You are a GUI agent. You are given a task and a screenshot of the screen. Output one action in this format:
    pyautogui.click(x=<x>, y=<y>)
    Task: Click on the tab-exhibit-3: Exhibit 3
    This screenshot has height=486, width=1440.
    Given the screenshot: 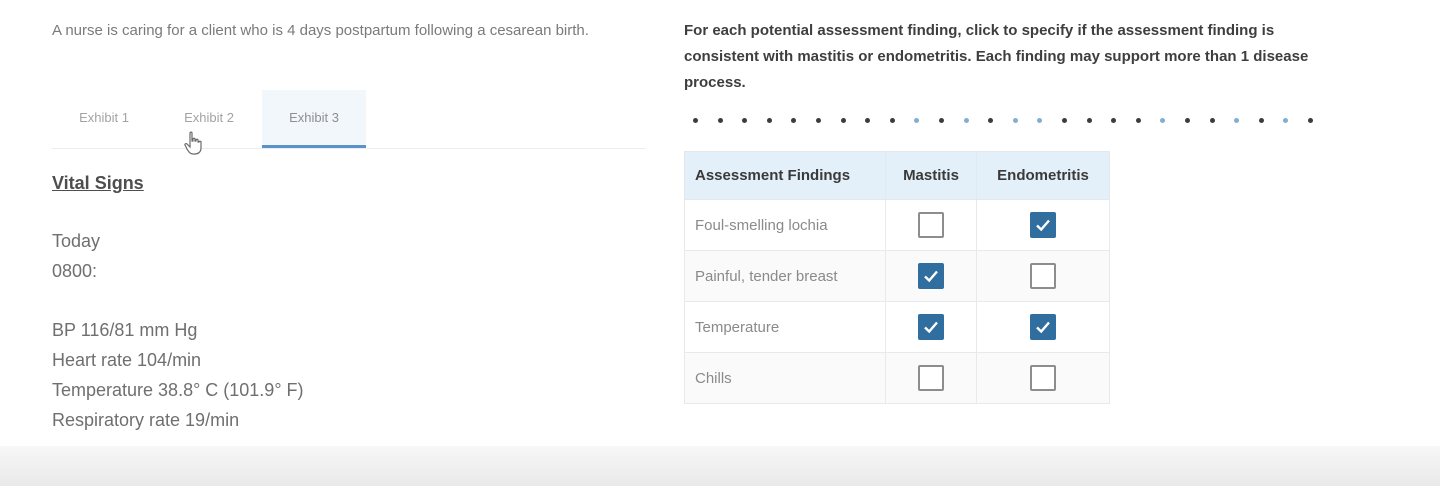 What is the action you would take?
    pyautogui.click(x=314, y=119)
    